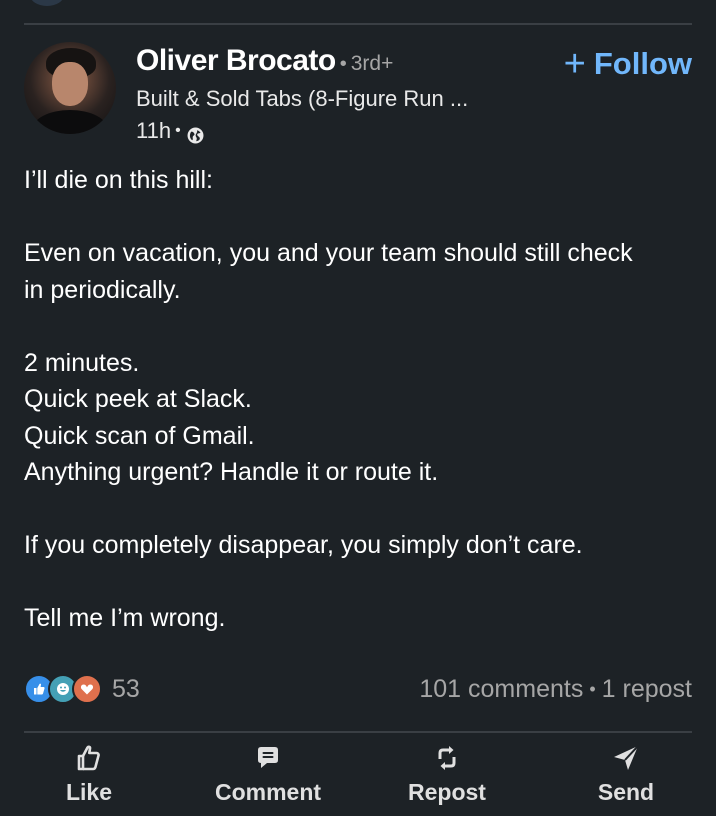 Image resolution: width=716 pixels, height=816 pixels. I want to click on action-bar: Like Comment Repost Send, so click(358, 779).